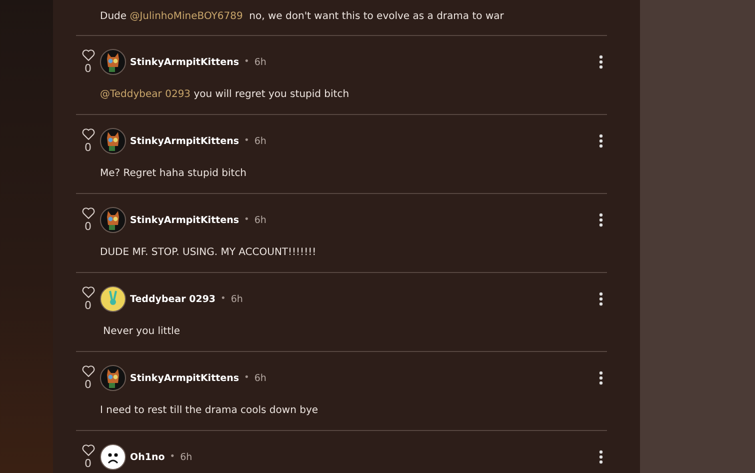 This screenshot has width=755, height=473. I want to click on comment-text: DUDE MF. STOP. USING. MY ACCOUNT!!!!!!!, so click(208, 253).